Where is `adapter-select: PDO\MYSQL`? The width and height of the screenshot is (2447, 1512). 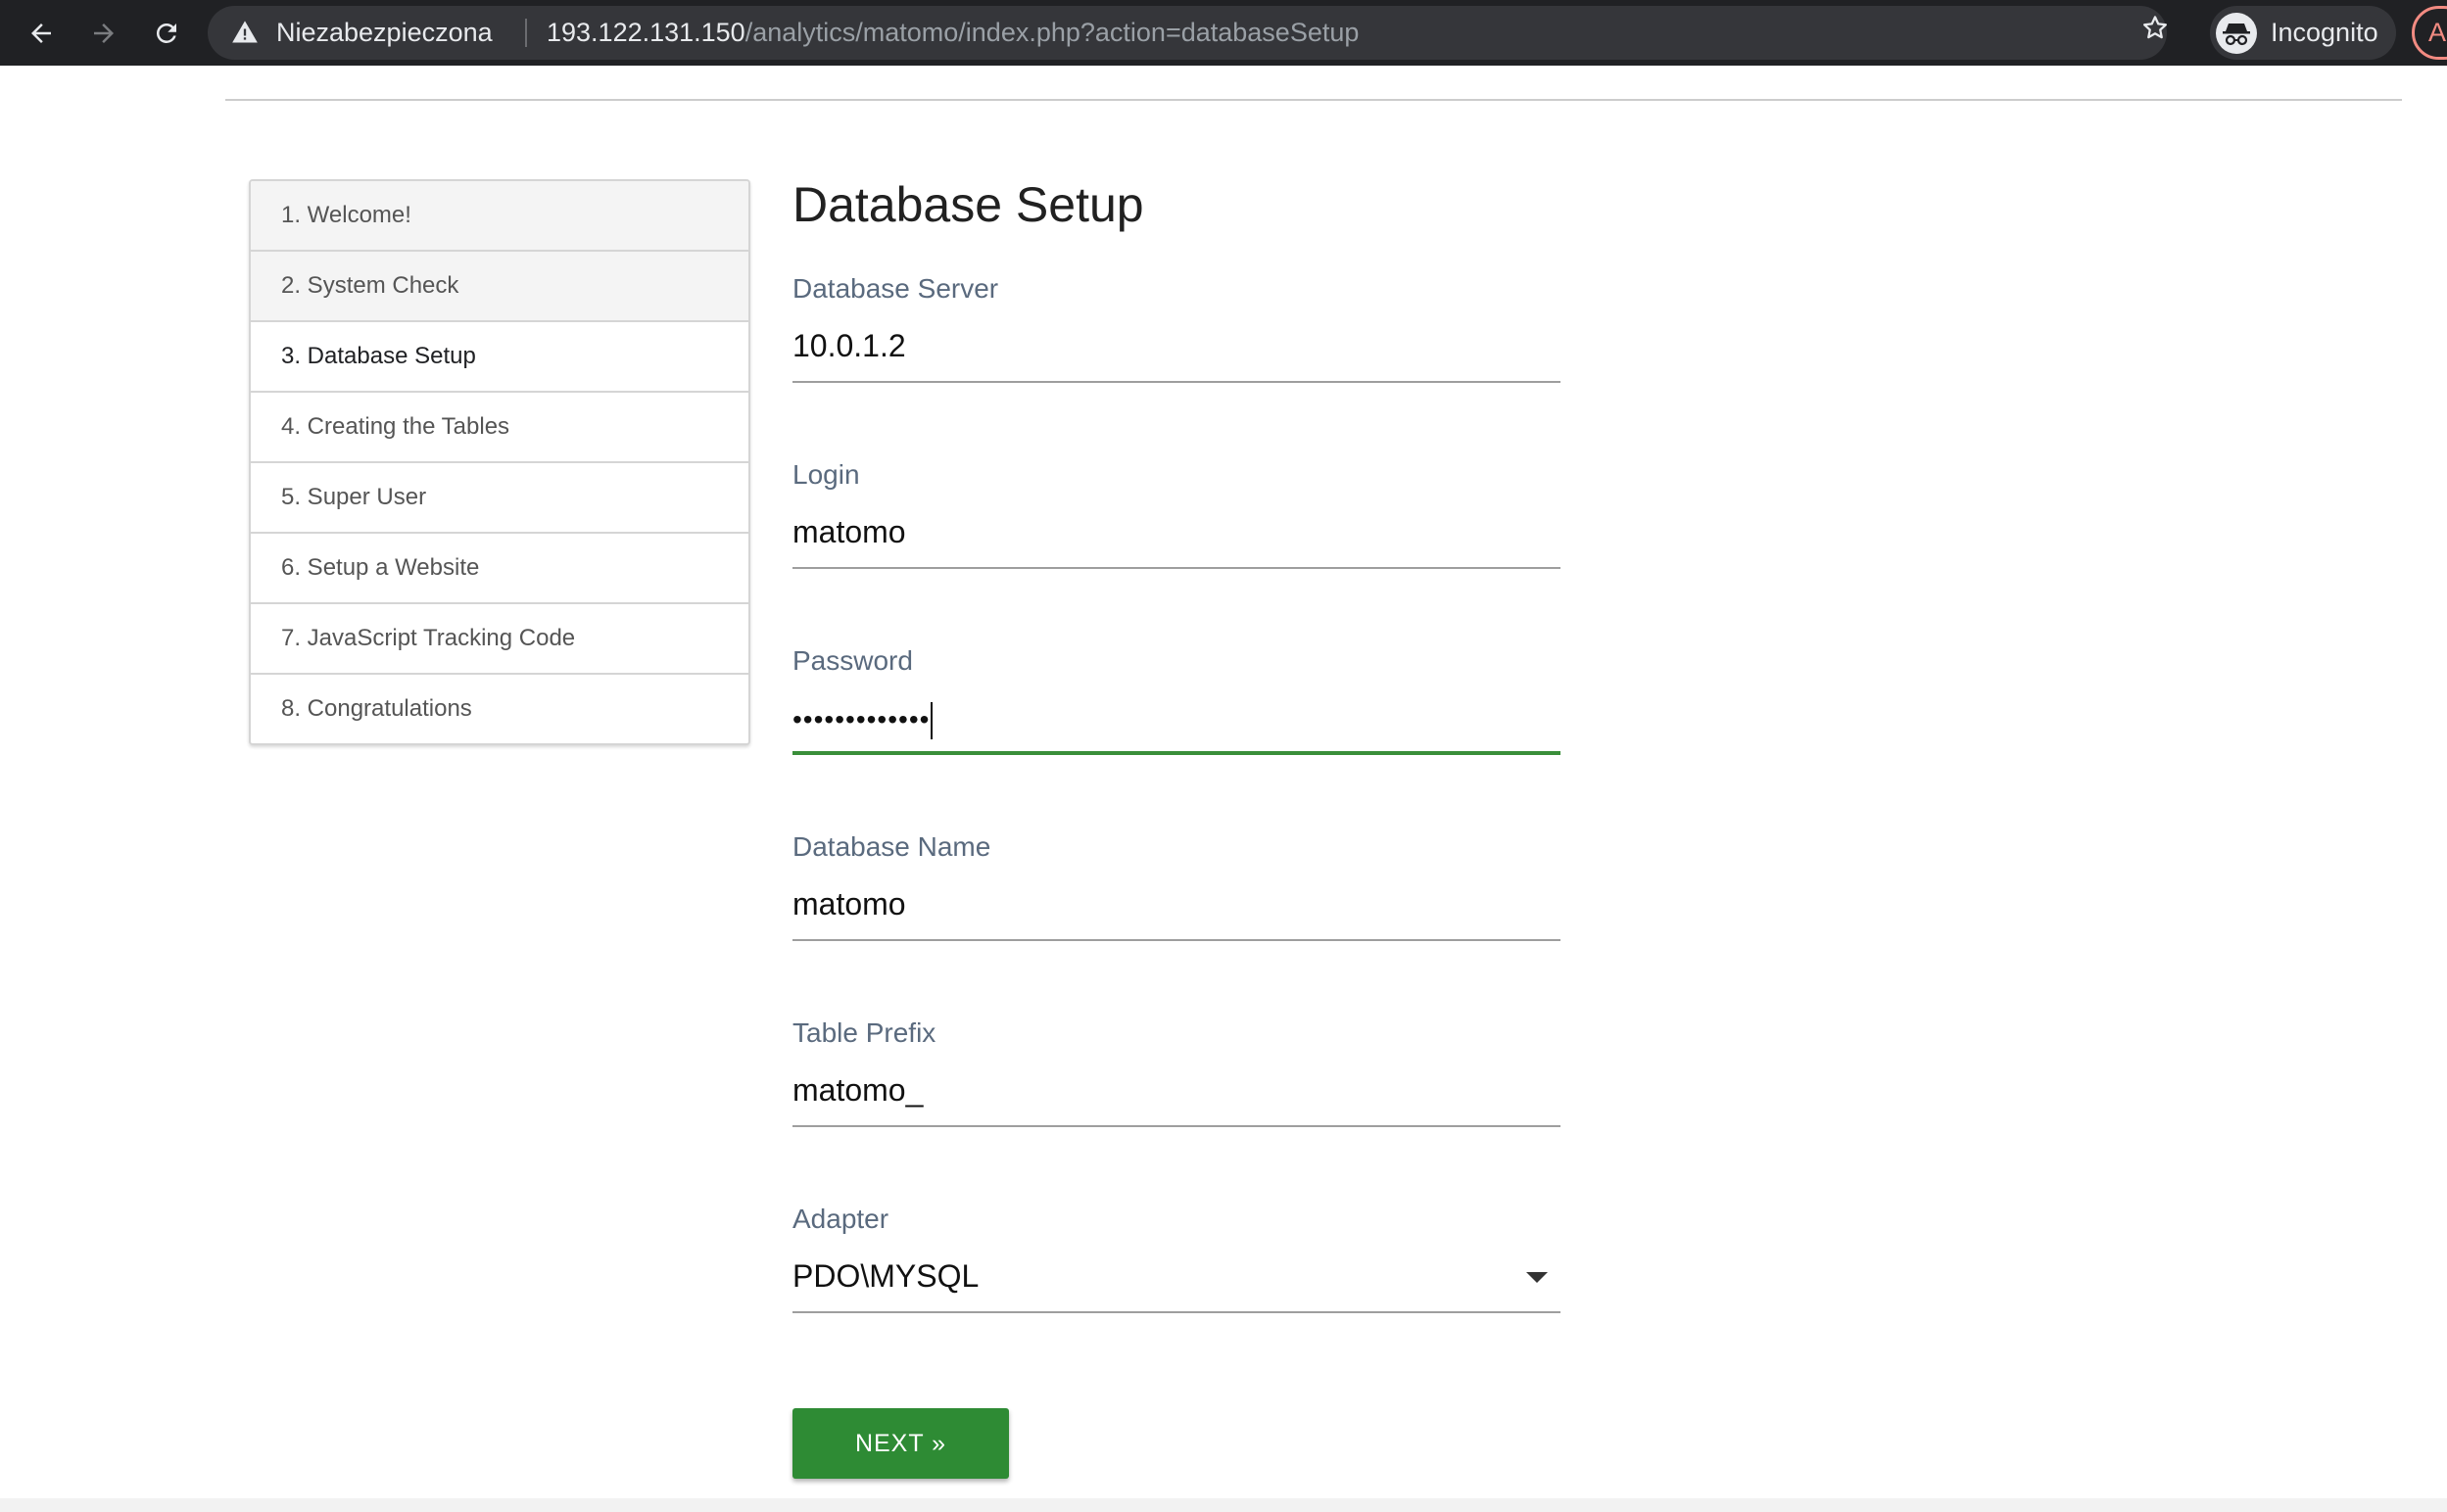 adapter-select: PDO\MYSQL is located at coordinates (1176, 1276).